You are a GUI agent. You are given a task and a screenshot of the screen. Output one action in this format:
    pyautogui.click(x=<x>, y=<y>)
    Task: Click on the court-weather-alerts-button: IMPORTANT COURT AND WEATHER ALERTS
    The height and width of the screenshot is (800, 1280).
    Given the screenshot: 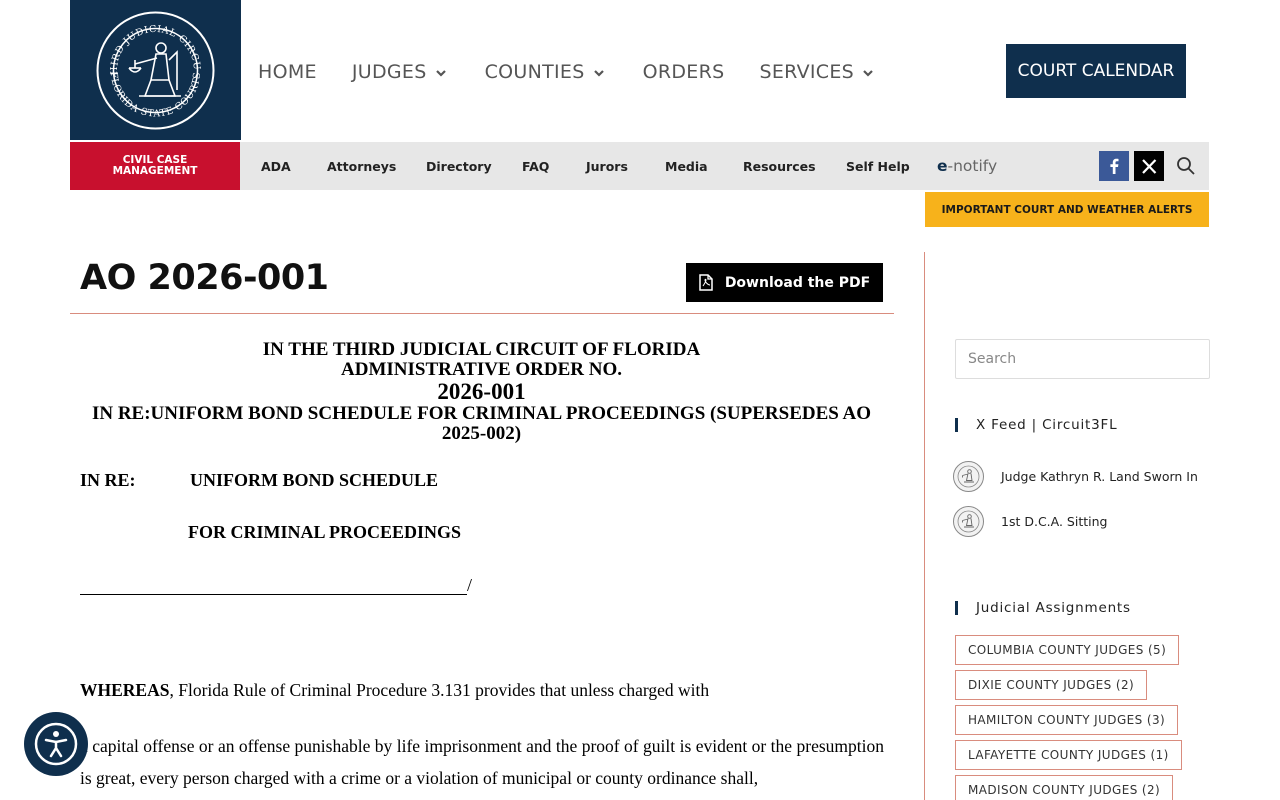 What is the action you would take?
    pyautogui.click(x=1067, y=209)
    